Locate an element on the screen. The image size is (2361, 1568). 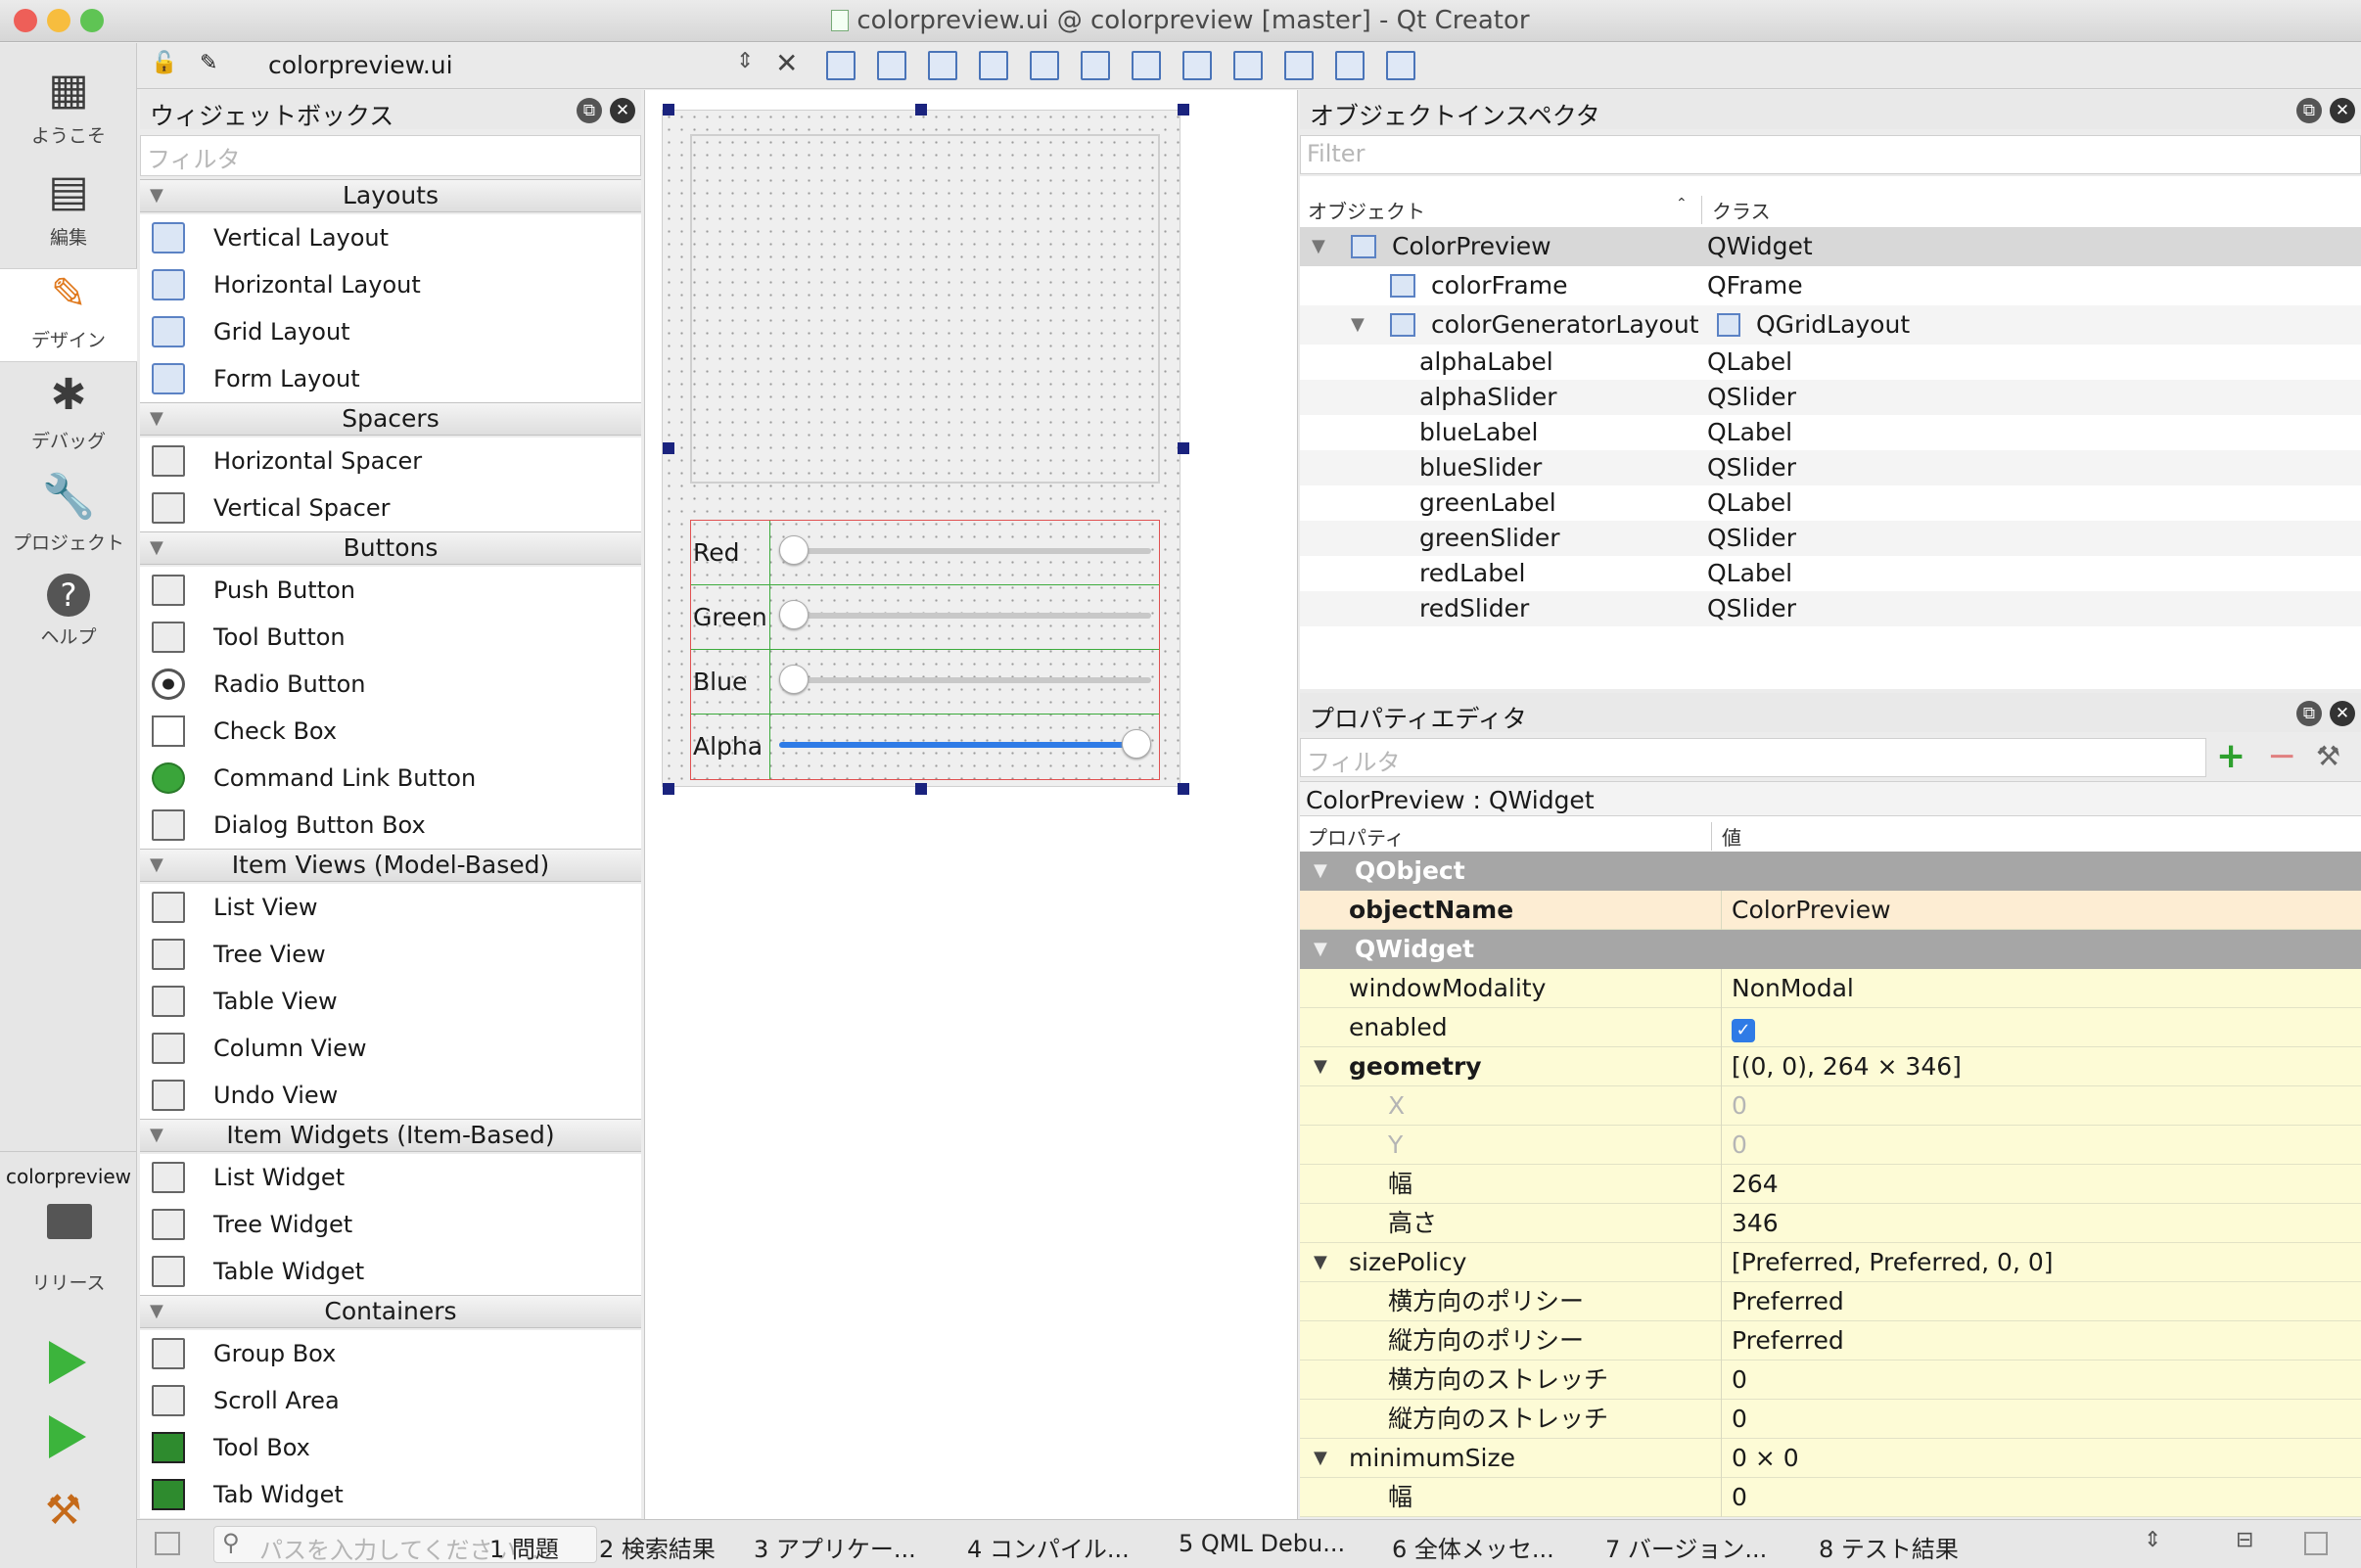
resize-handle-bl is located at coordinates (668, 789).